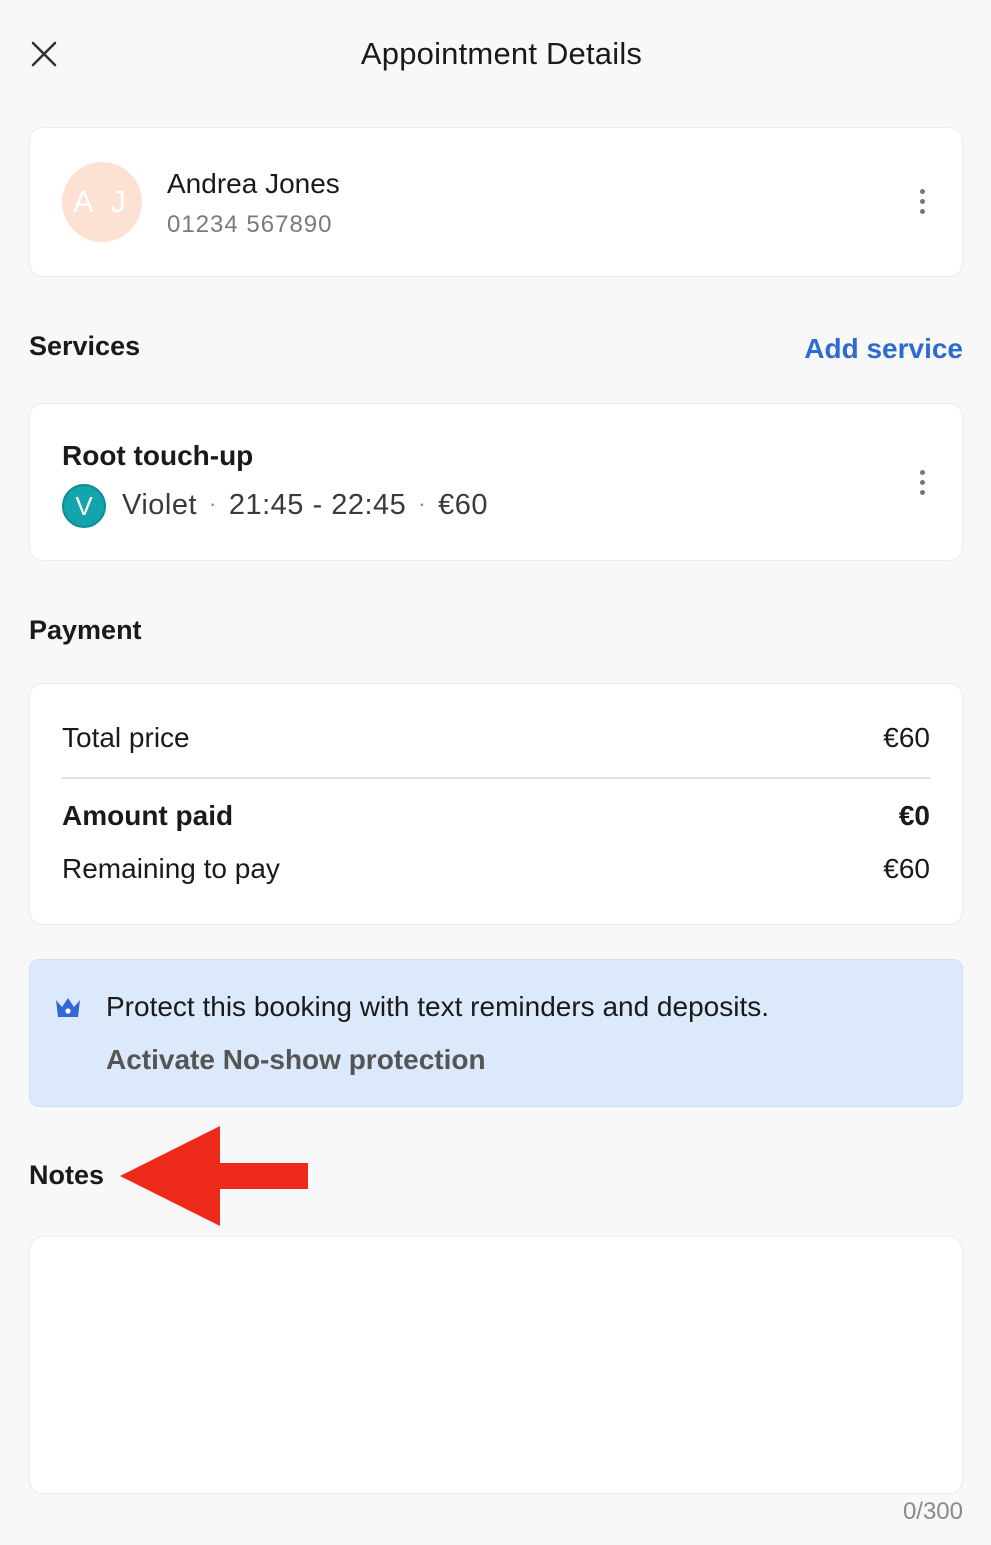  Describe the element at coordinates (496, 869) in the screenshot. I see `remaining-row: Remaining to pay €60` at that location.